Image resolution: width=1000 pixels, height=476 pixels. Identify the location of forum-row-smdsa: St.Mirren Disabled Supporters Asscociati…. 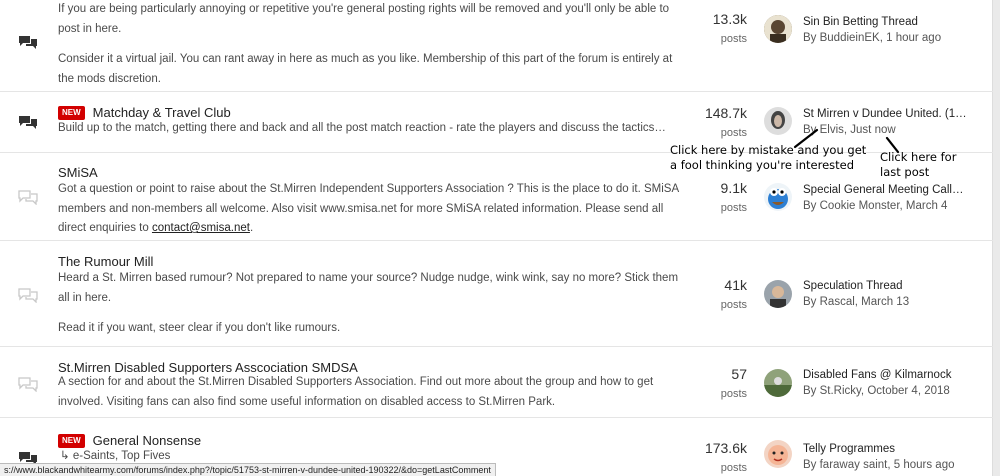
(496, 382).